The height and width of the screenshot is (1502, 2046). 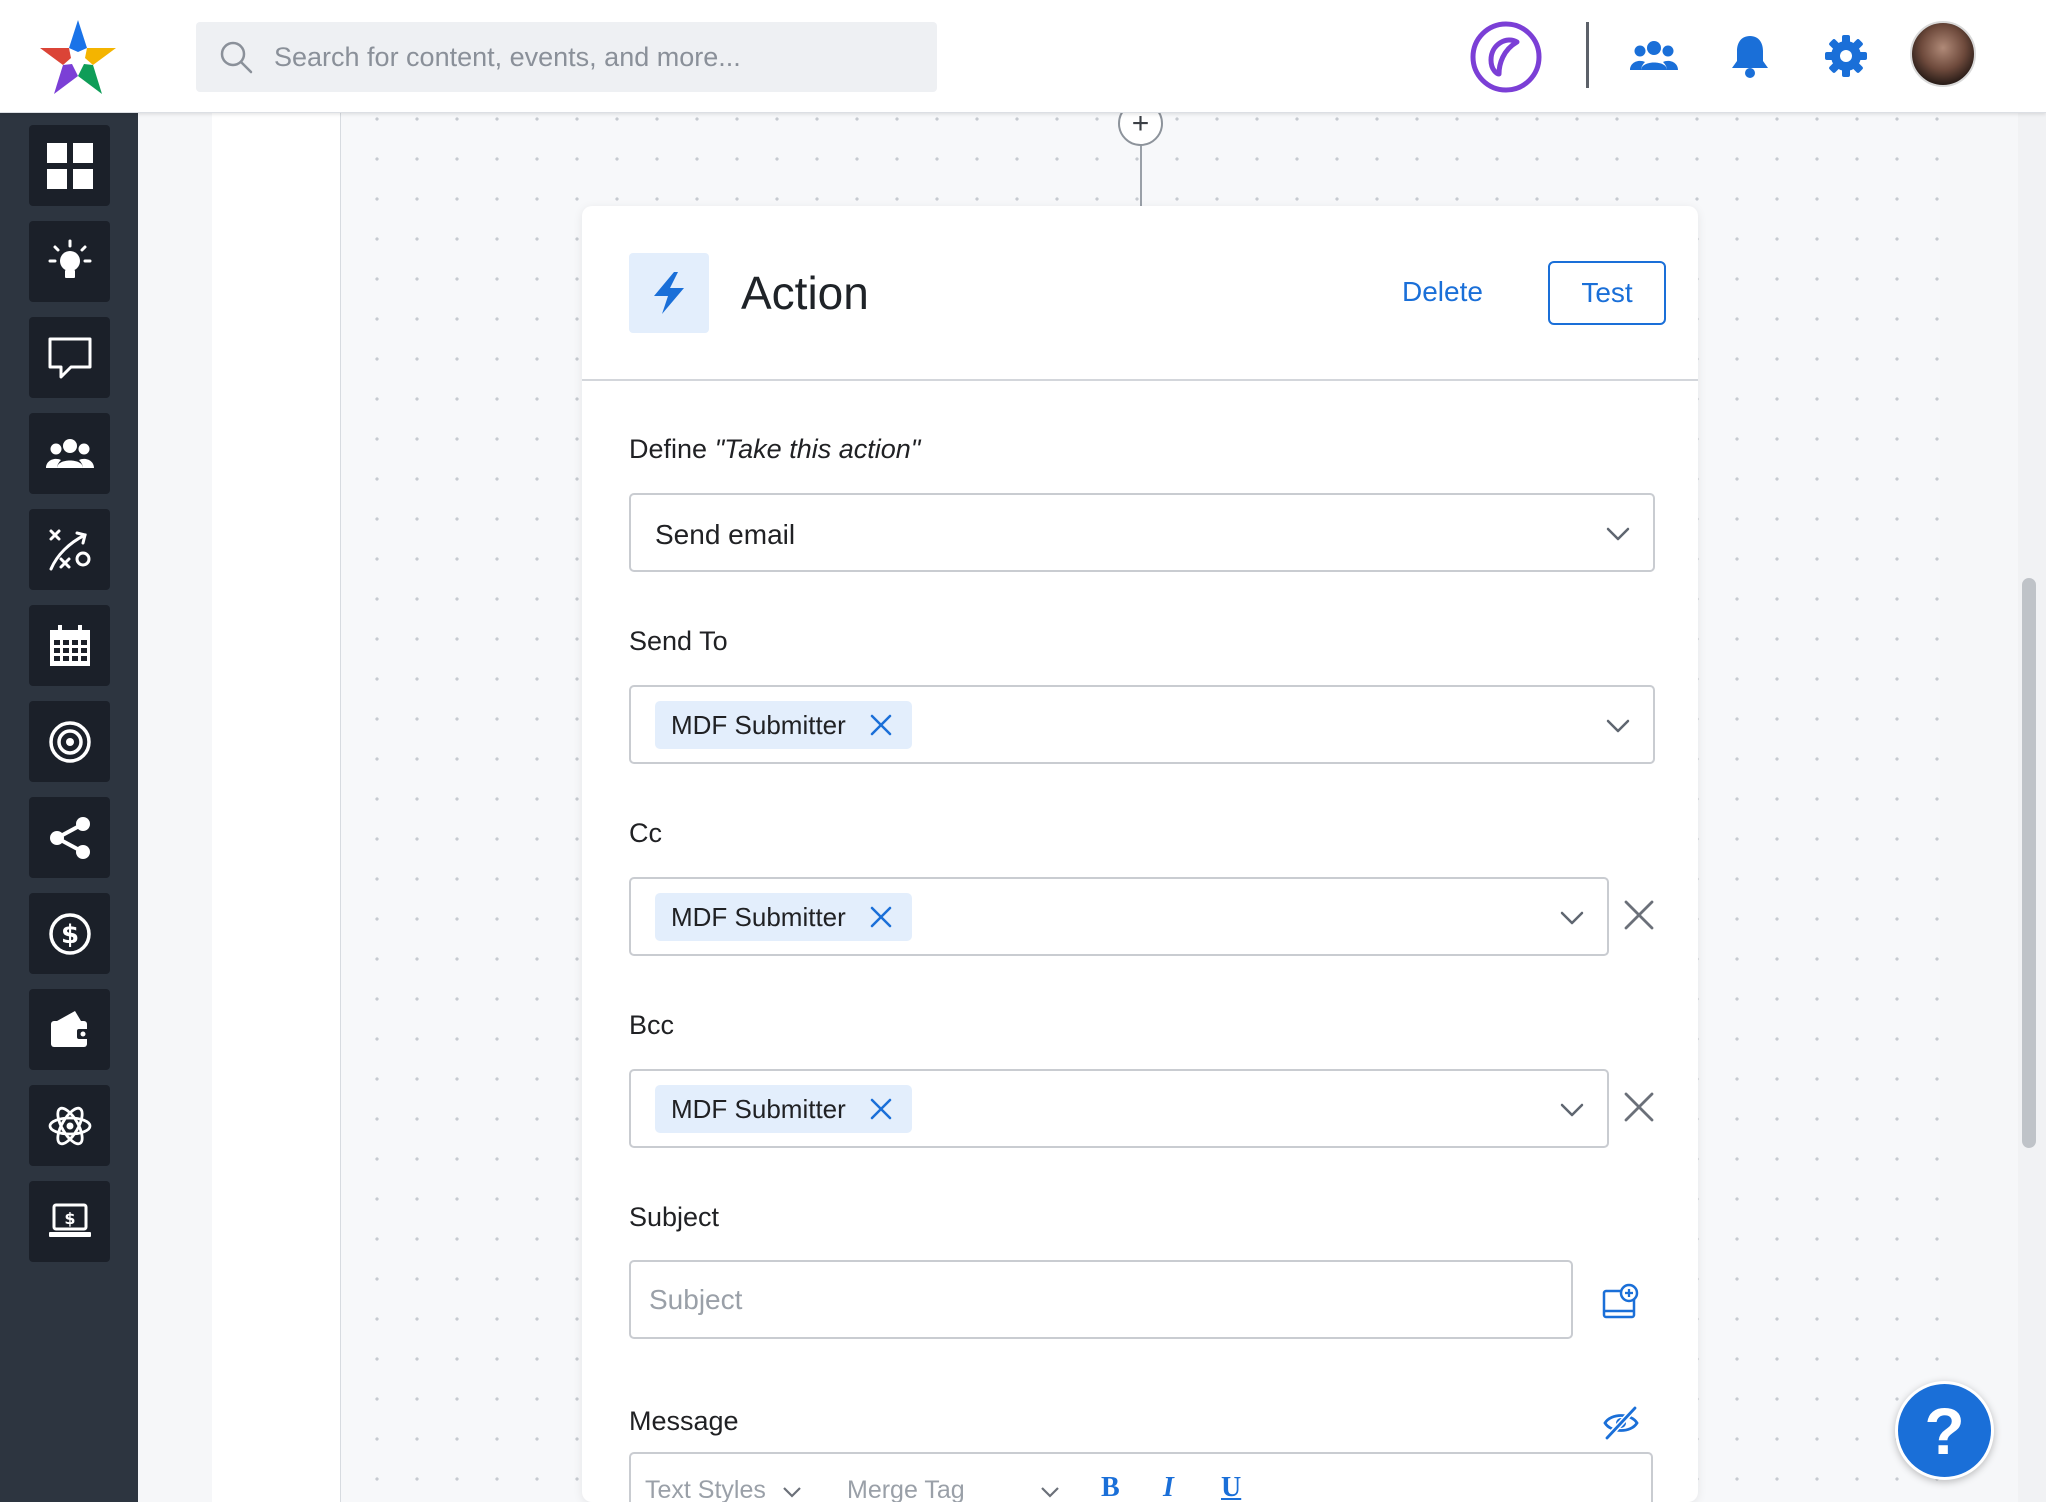 I want to click on bcc-label: Bcc, so click(x=652, y=1025).